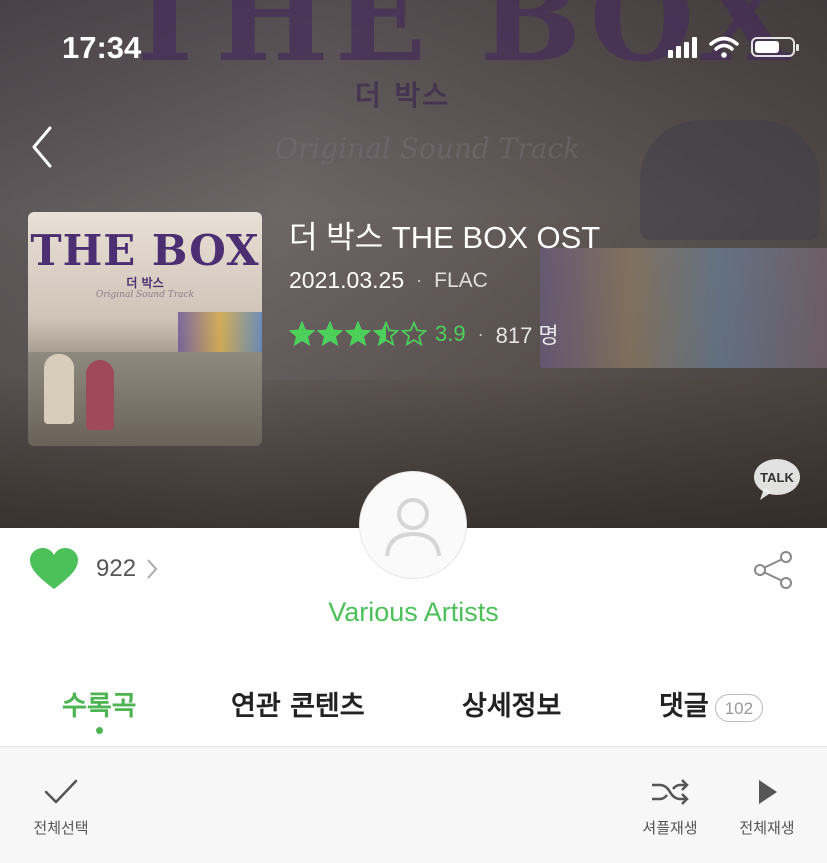  Describe the element at coordinates (775, 47) in the screenshot. I see `battery-icon` at that location.